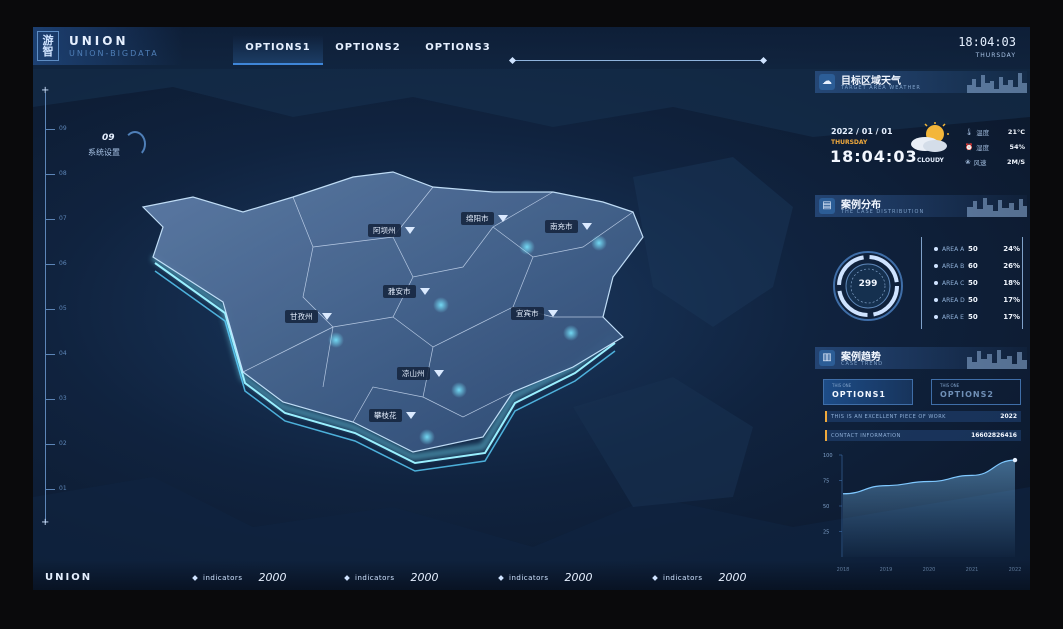 The width and height of the screenshot is (1063, 629). What do you see at coordinates (969, 147) in the screenshot?
I see `humidity-icon: ⏰` at bounding box center [969, 147].